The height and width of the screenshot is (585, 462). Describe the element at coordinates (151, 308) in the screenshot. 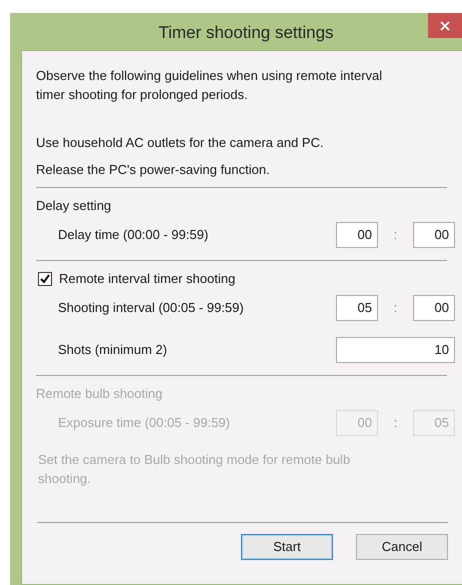

I see `field-label: Shooting interval (00:05 - 99:59)` at that location.